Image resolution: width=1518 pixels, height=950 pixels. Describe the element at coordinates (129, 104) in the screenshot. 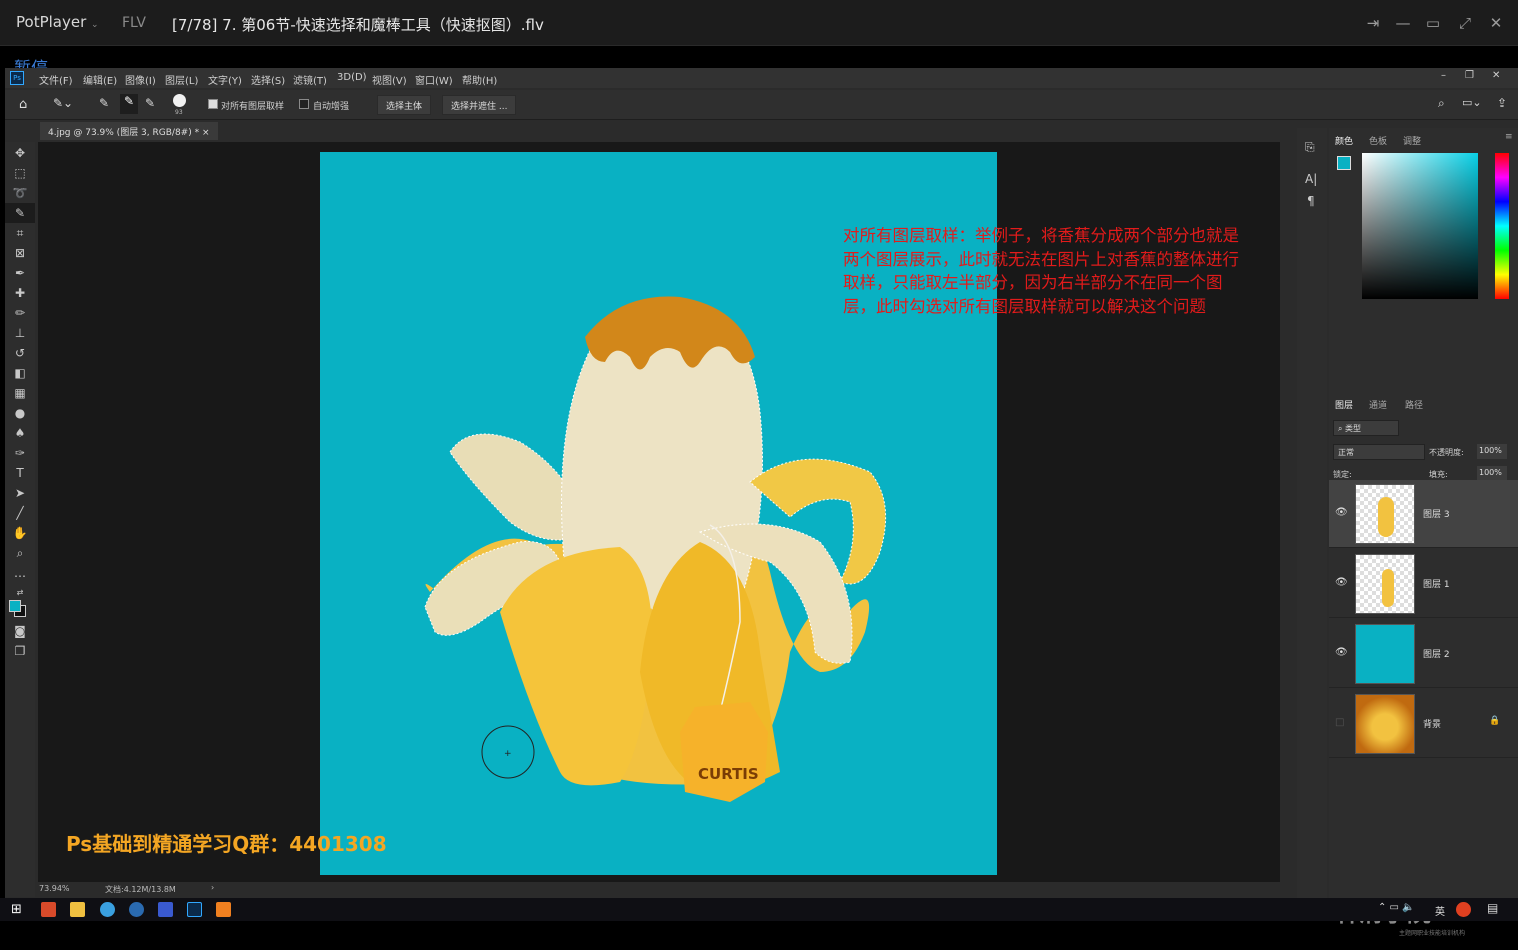

I see `add-selection-icon: ✎` at that location.